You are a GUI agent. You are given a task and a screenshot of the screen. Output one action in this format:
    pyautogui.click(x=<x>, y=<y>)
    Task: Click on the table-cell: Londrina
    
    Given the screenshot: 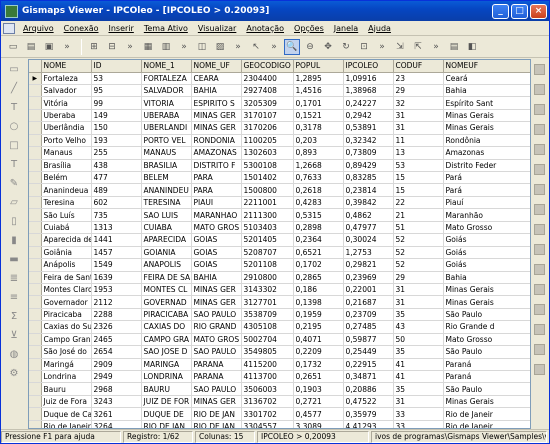 What is the action you would take?
    pyautogui.click(x=66, y=377)
    